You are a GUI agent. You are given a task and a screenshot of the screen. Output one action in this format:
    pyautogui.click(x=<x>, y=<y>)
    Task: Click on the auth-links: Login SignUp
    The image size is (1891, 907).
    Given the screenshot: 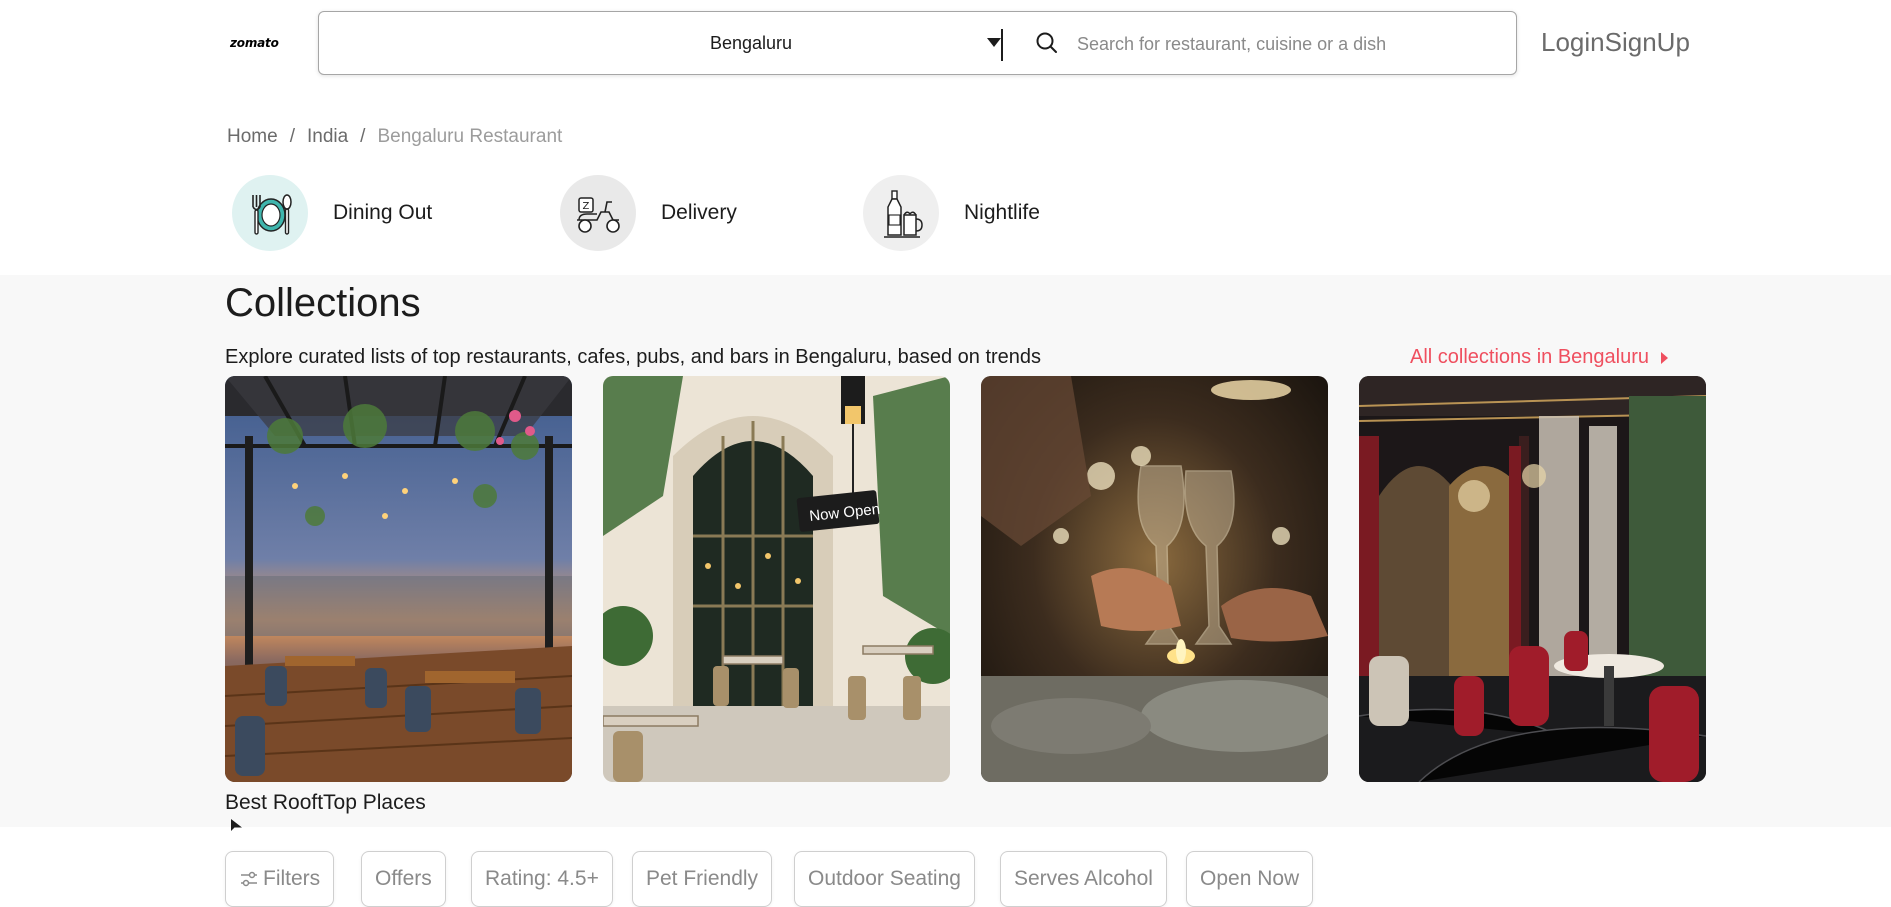 What is the action you would take?
    pyautogui.click(x=1615, y=42)
    